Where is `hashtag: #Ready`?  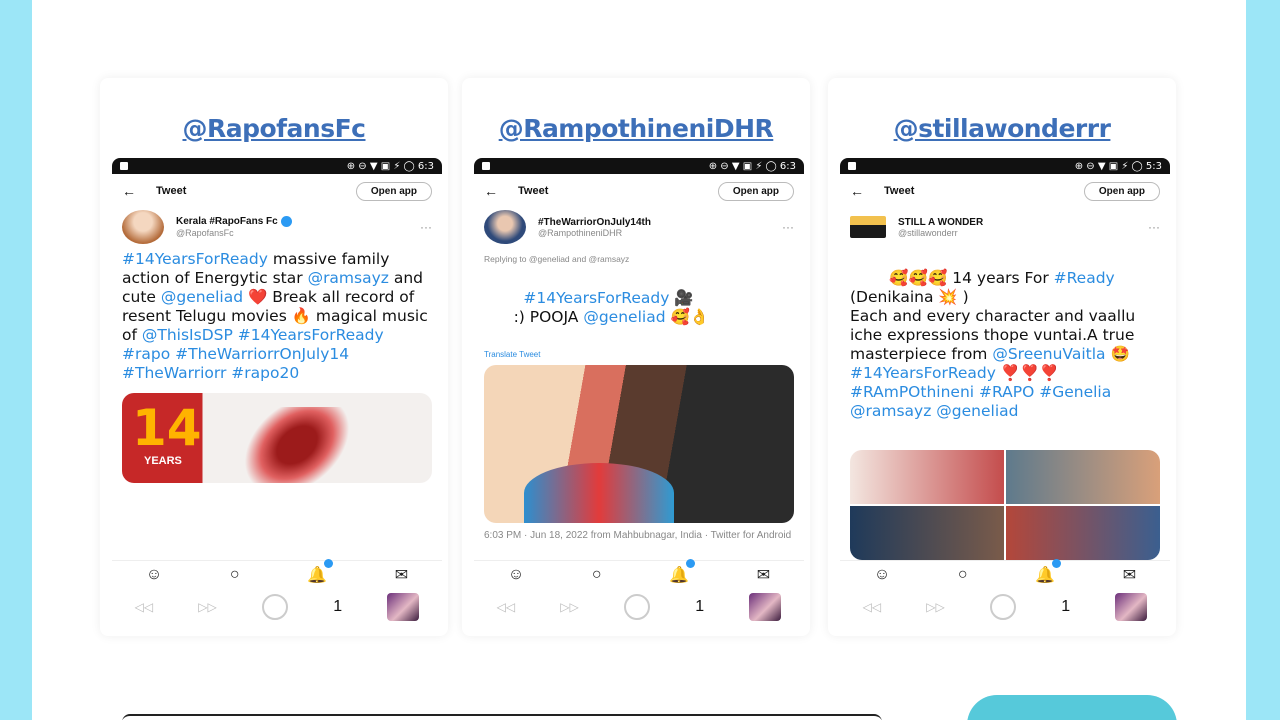
hashtag: #Ready is located at coordinates (1084, 278).